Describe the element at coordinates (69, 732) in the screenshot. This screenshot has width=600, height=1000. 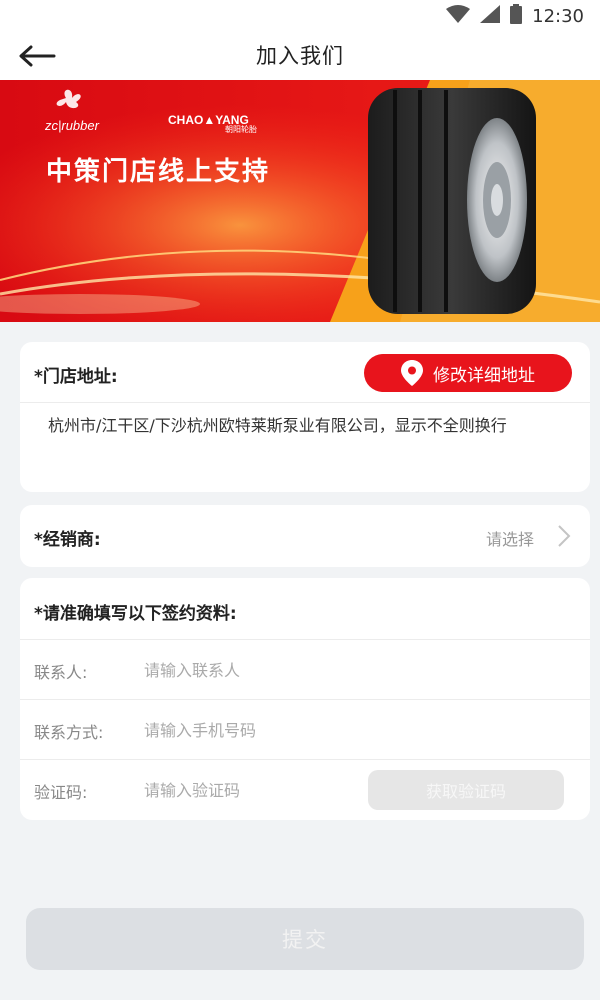
I see `contact-phone-label: 联系方式:` at that location.